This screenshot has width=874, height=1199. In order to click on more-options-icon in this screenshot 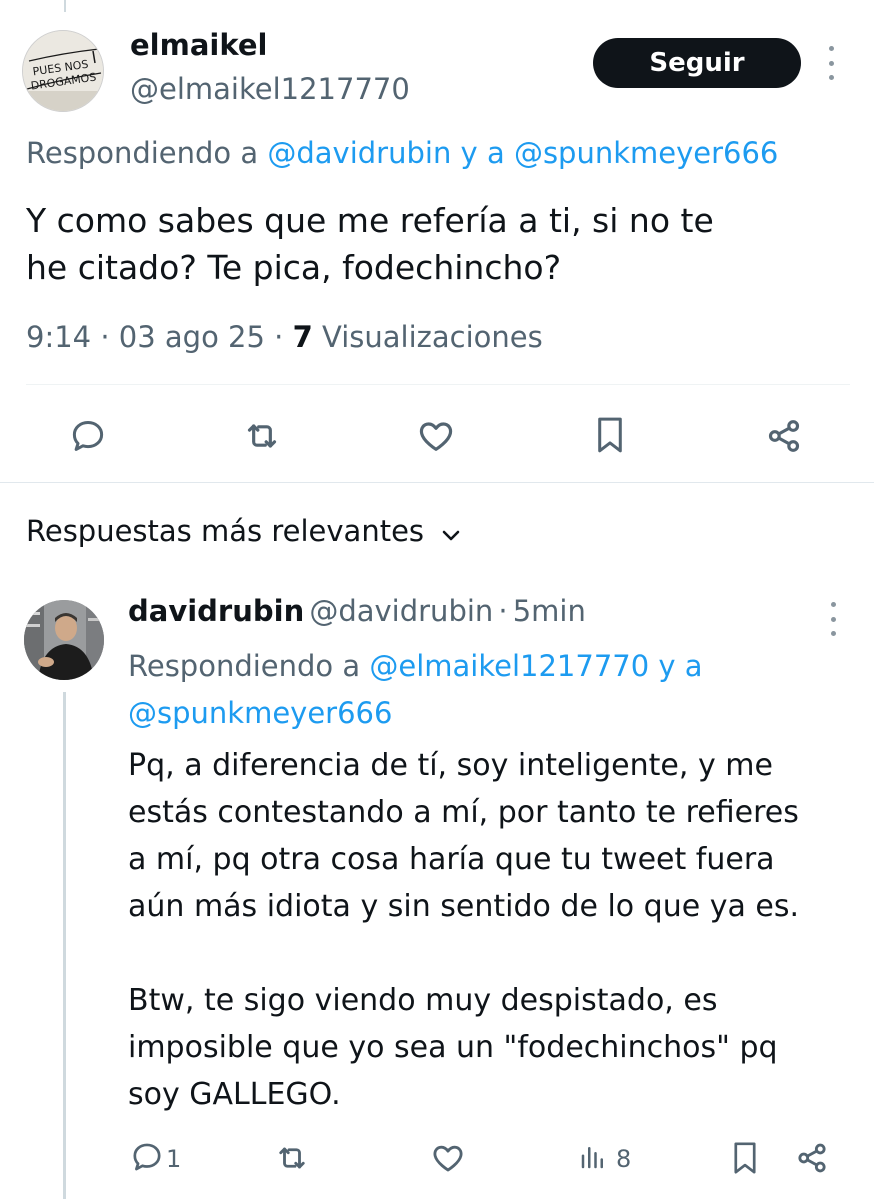, I will do `click(831, 63)`.